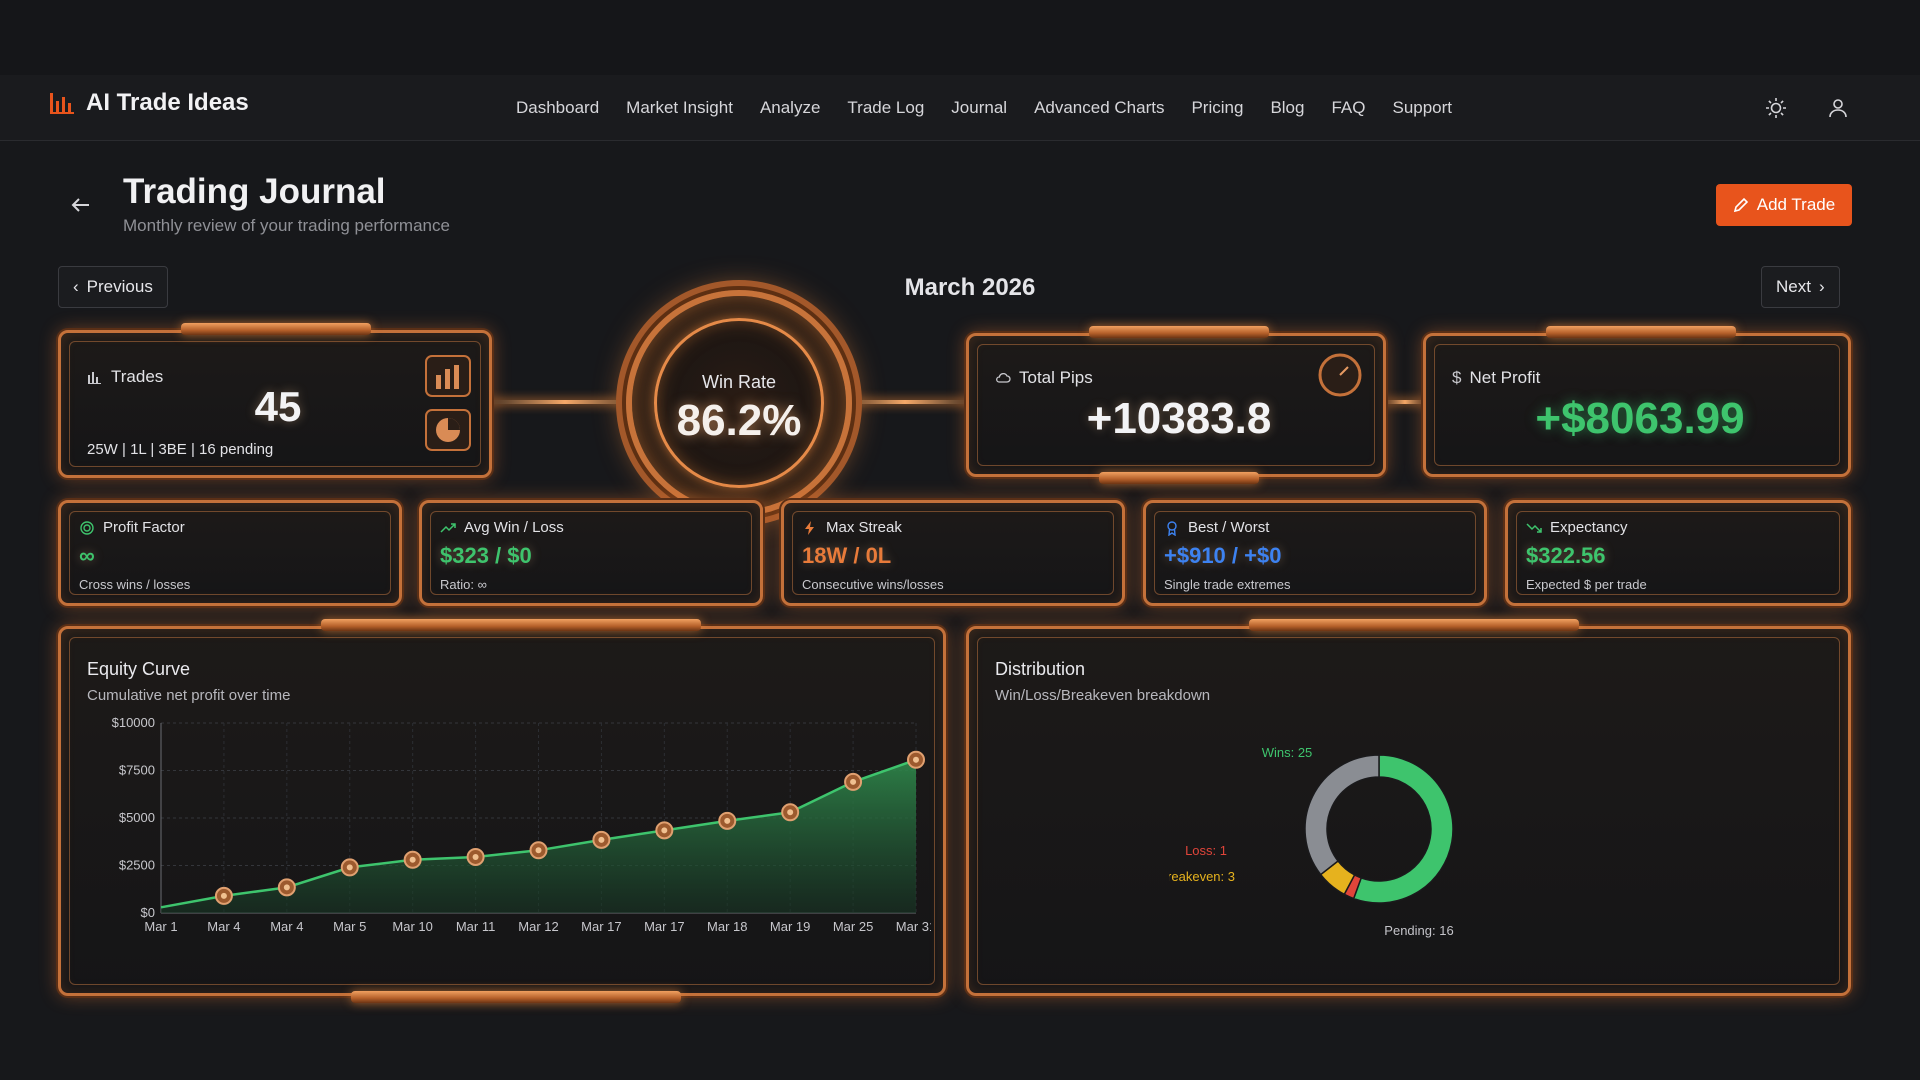  I want to click on award-icon, so click(1172, 528).